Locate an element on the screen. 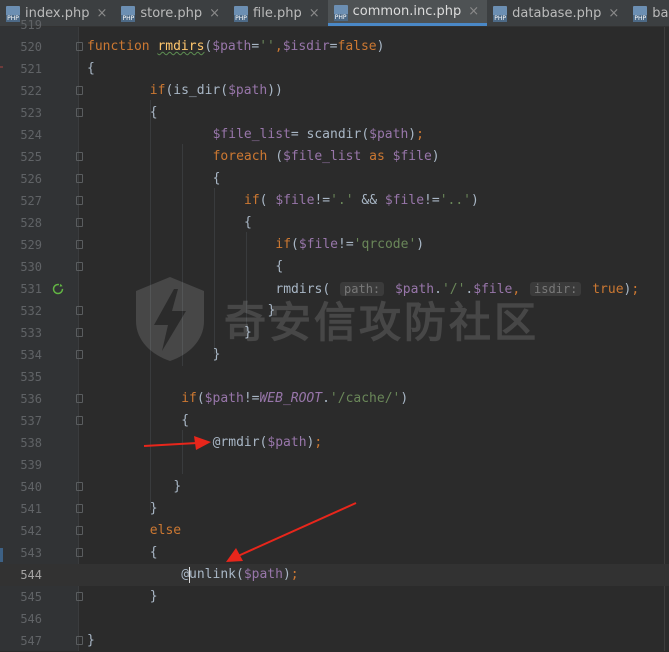 This screenshot has width=669, height=652. line-number: 532 is located at coordinates (31, 311).